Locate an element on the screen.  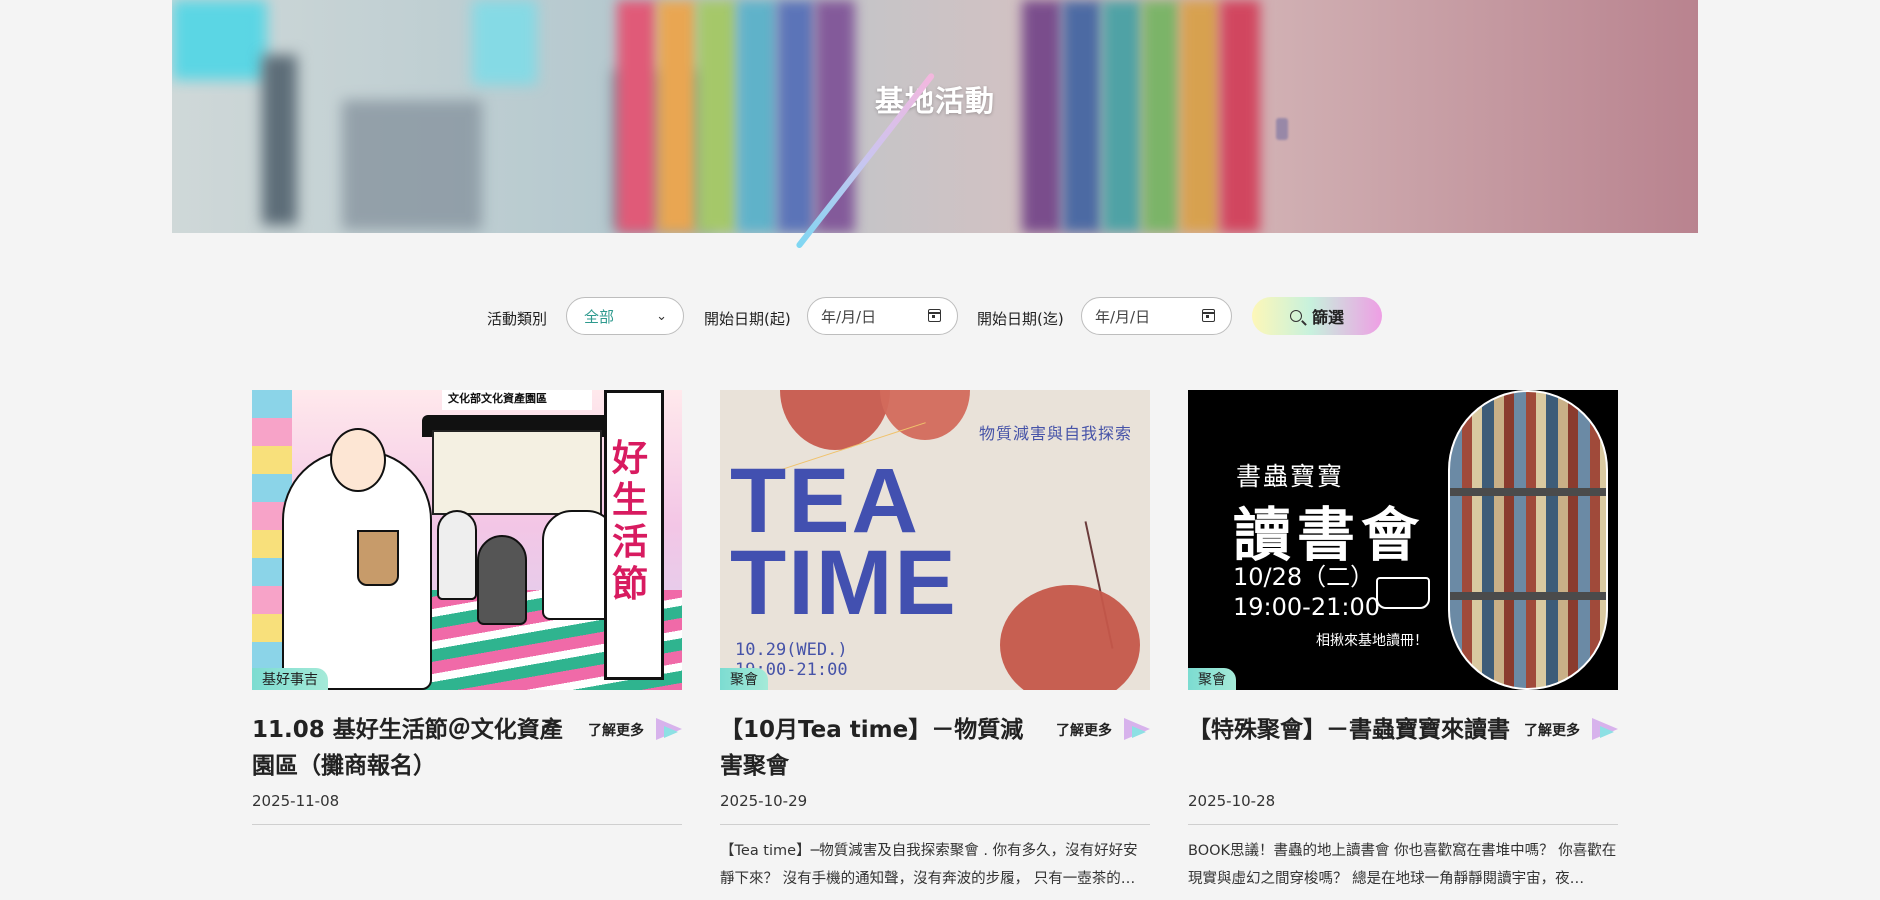
filter-submit-label: 篩選 is located at coordinates (1327, 317).